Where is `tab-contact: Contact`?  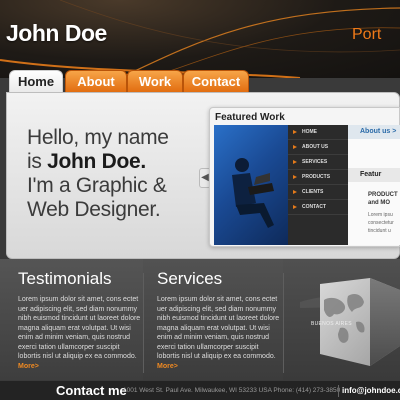 tab-contact: Contact is located at coordinates (216, 81).